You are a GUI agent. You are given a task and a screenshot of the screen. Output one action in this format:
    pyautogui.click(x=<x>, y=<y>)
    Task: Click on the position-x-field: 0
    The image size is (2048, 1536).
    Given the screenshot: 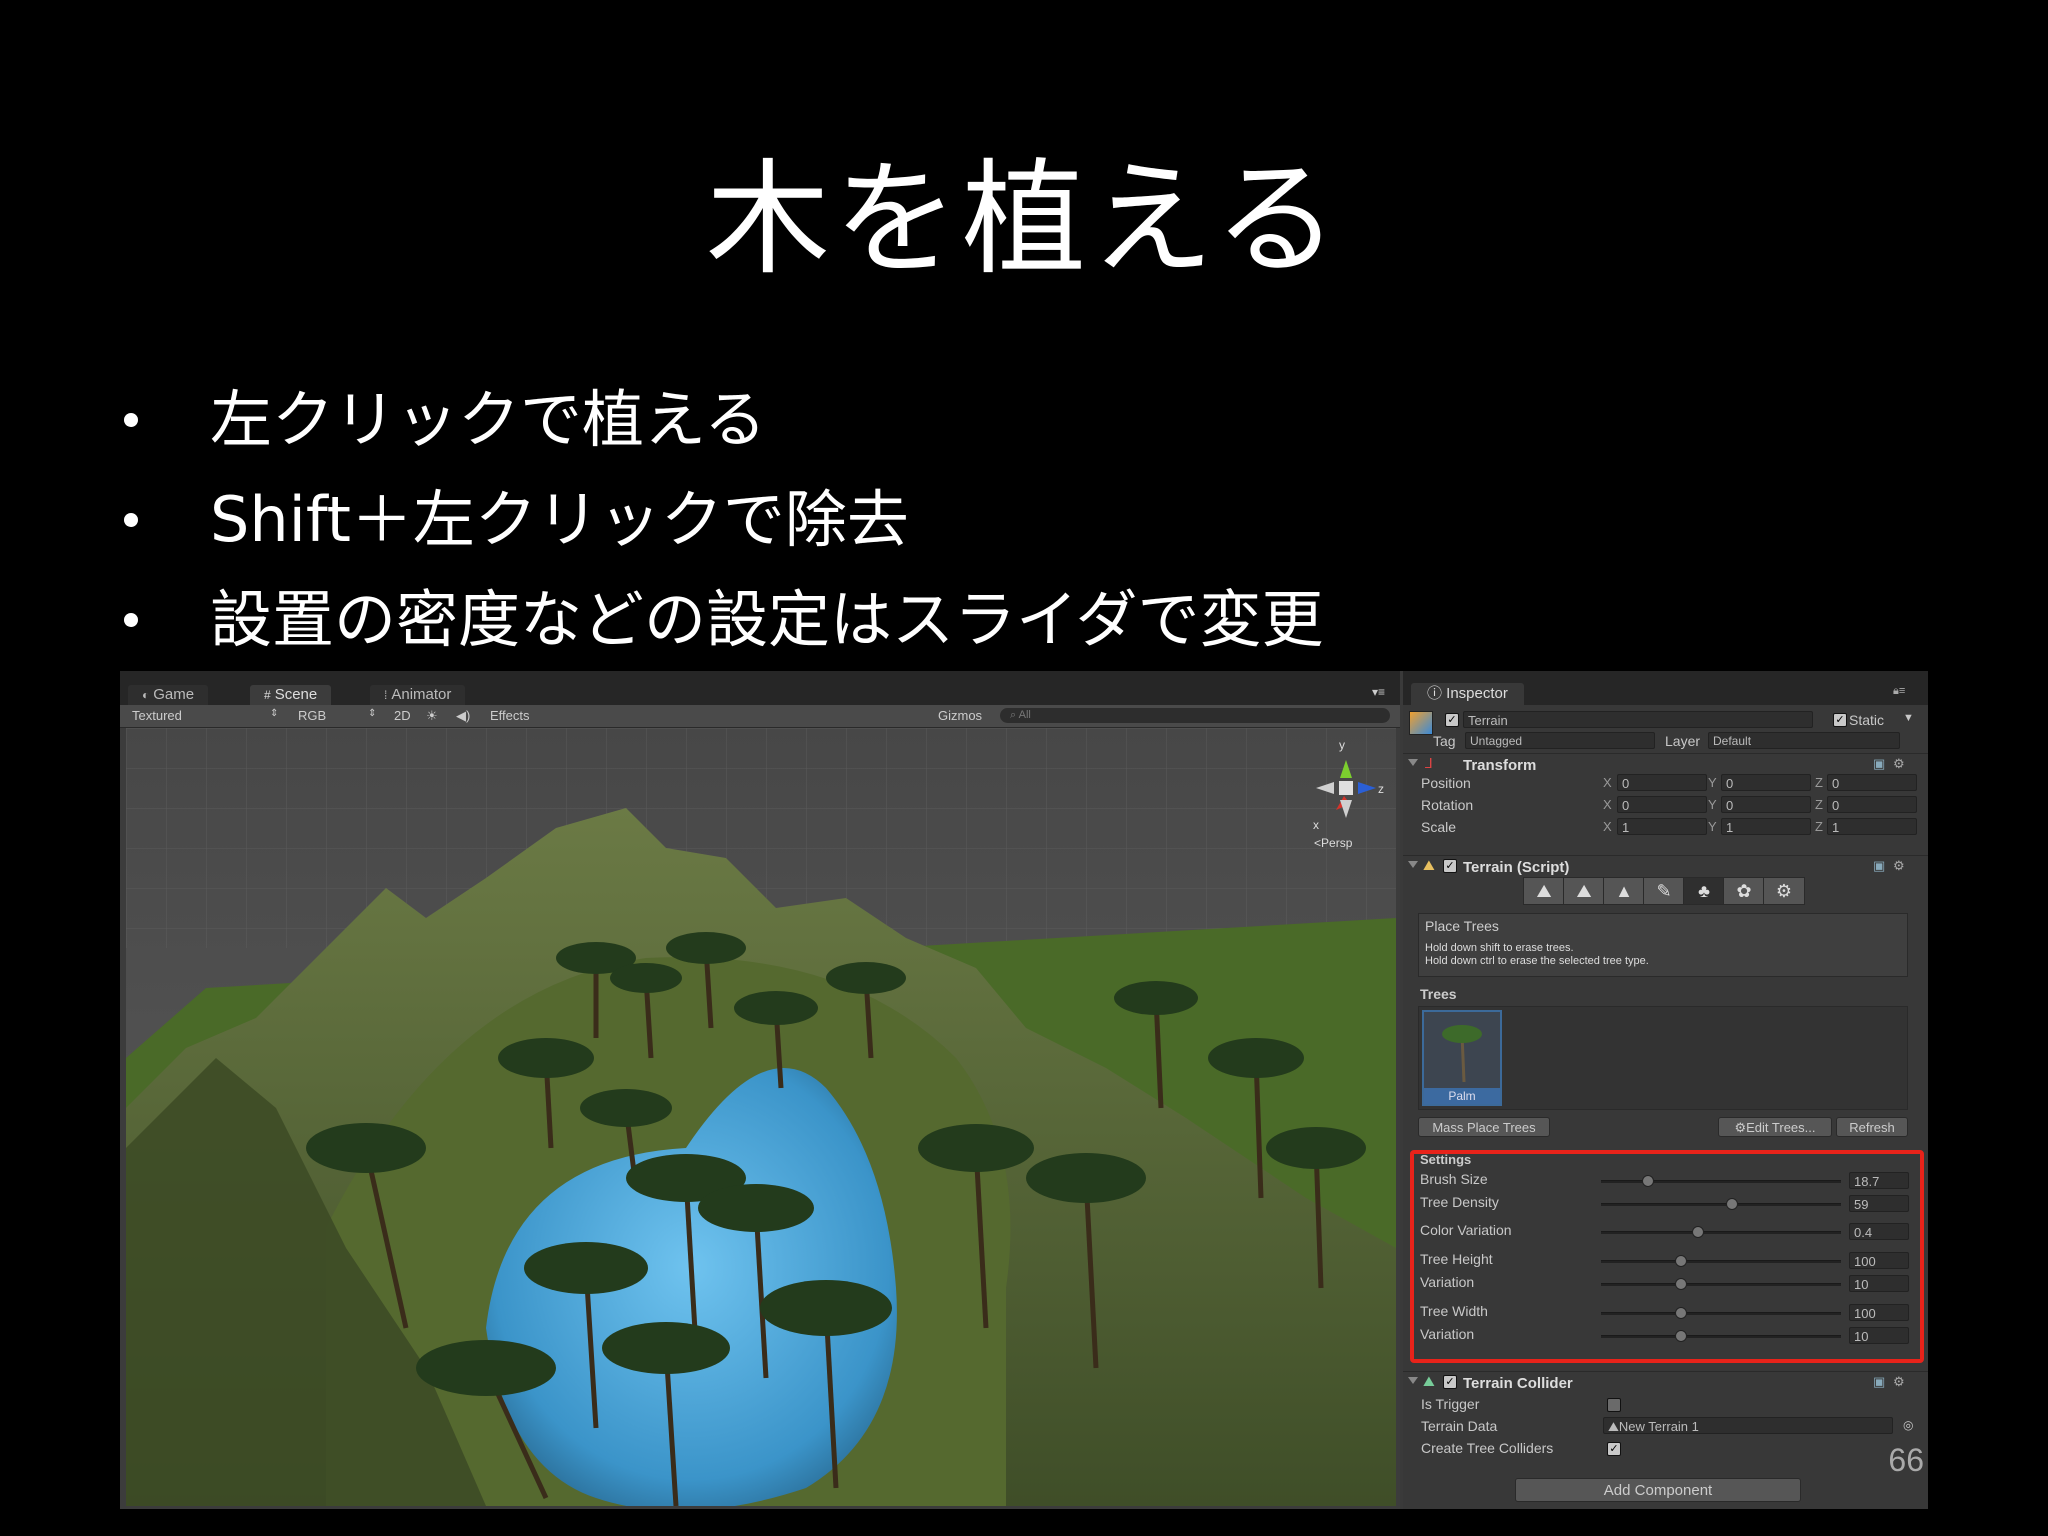 What is the action you would take?
    pyautogui.click(x=1662, y=782)
    